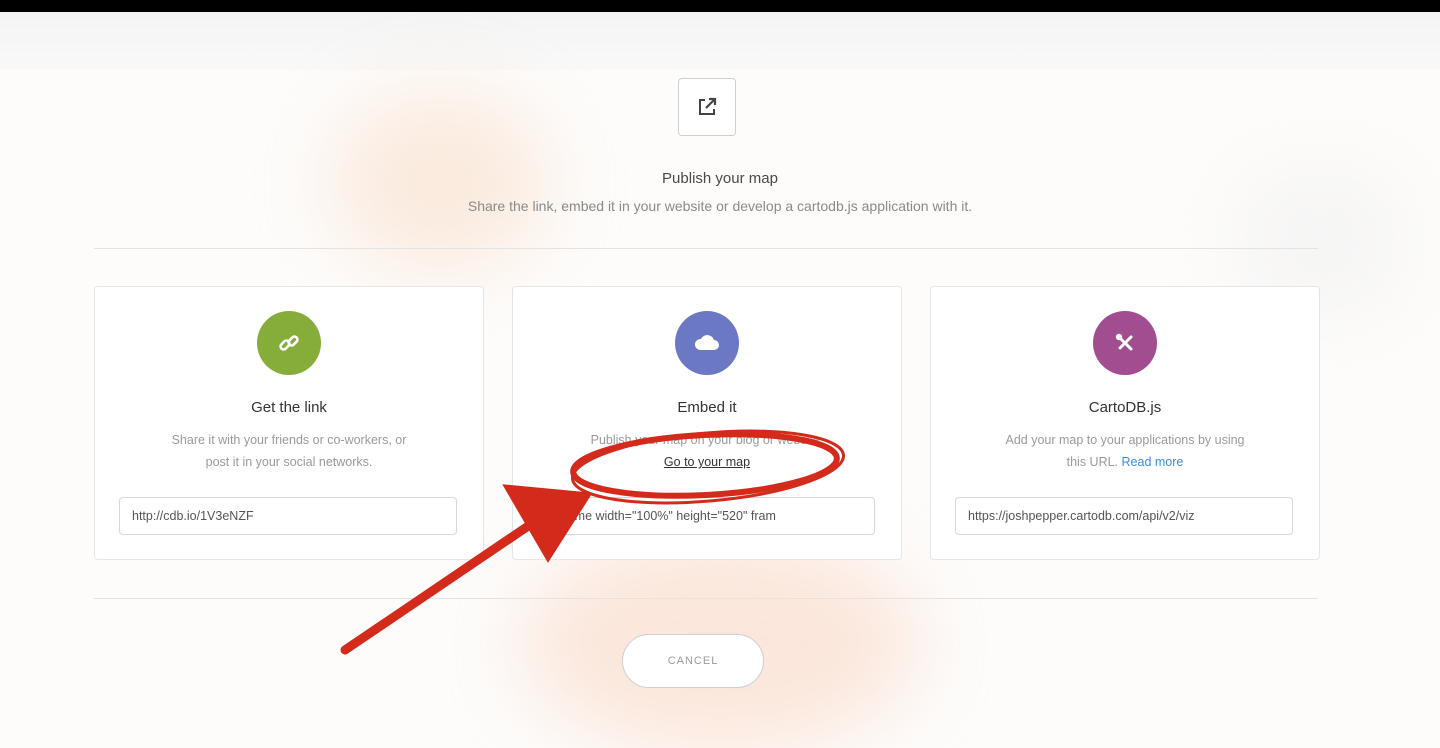 The width and height of the screenshot is (1440, 748). Describe the element at coordinates (289, 343) in the screenshot. I see `link-icon` at that location.